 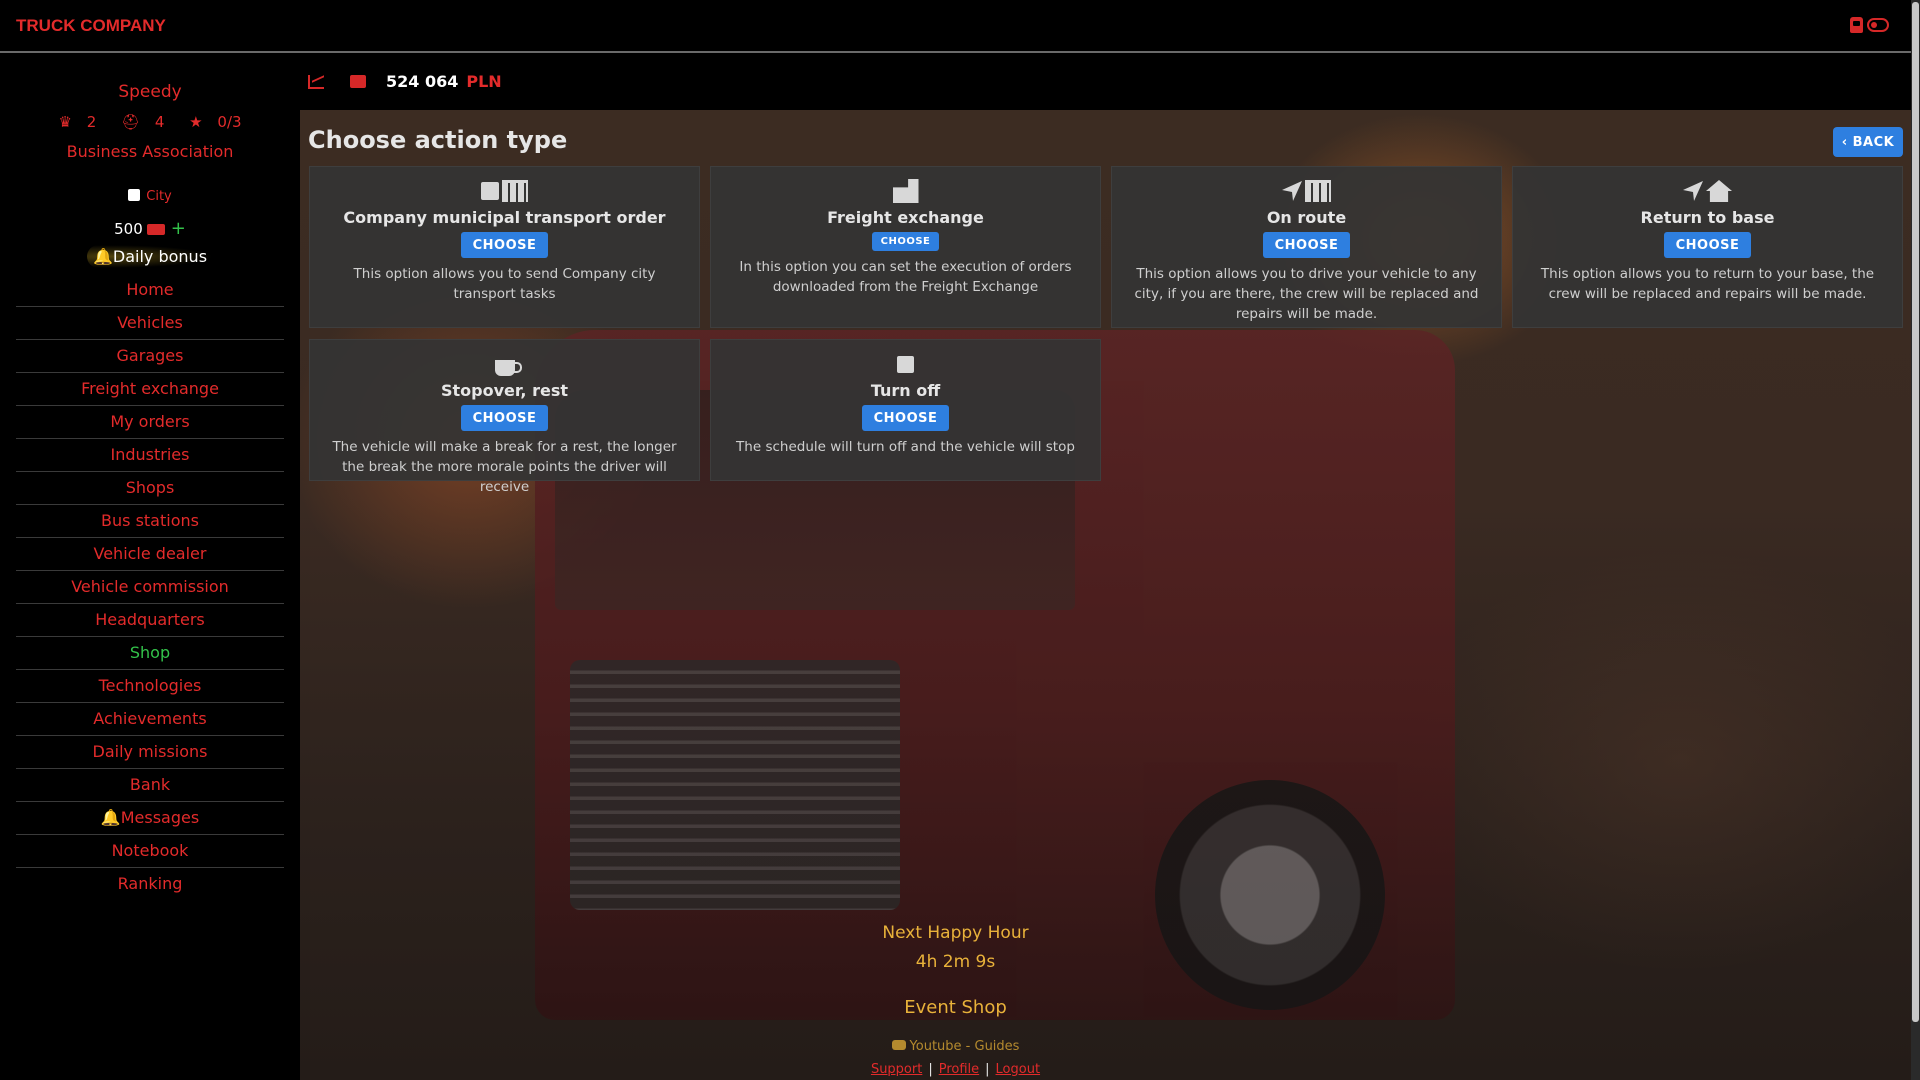 I want to click on profile-link: Profile, so click(x=959, y=1069).